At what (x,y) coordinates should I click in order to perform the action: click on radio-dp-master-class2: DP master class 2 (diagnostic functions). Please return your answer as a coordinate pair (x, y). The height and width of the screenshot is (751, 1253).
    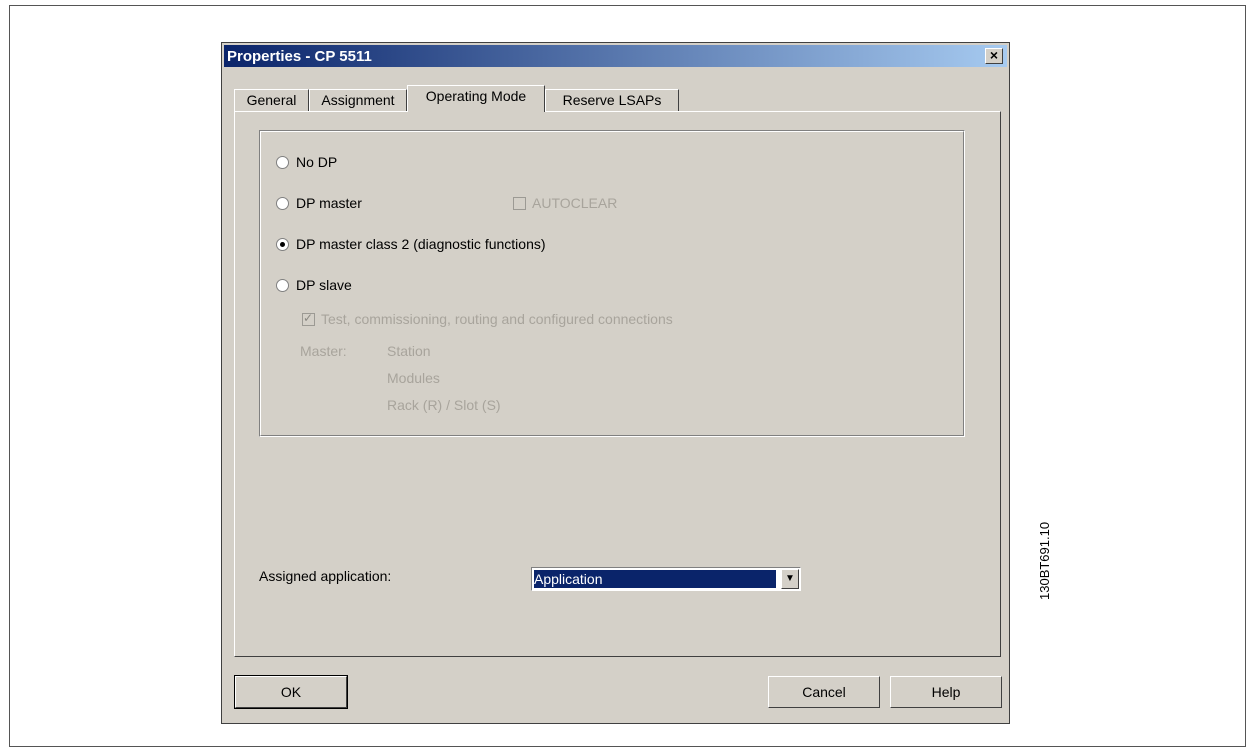
    Looking at the image, I should click on (411, 244).